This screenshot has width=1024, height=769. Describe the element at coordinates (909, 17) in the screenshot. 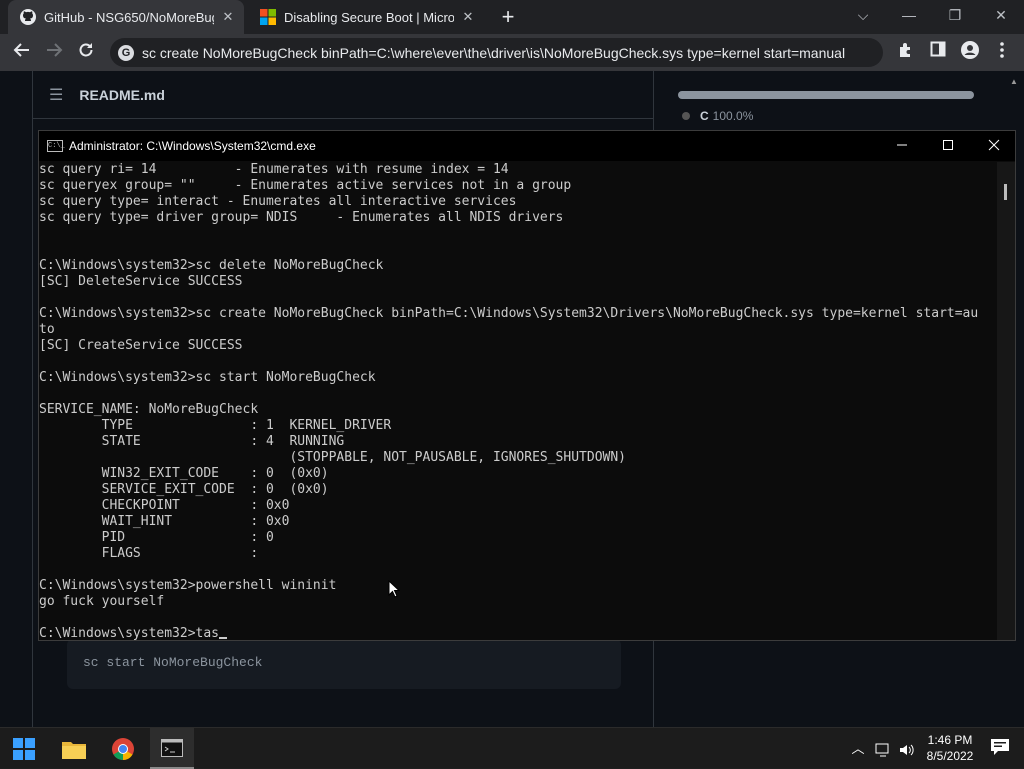

I see `minimize-button: —` at that location.